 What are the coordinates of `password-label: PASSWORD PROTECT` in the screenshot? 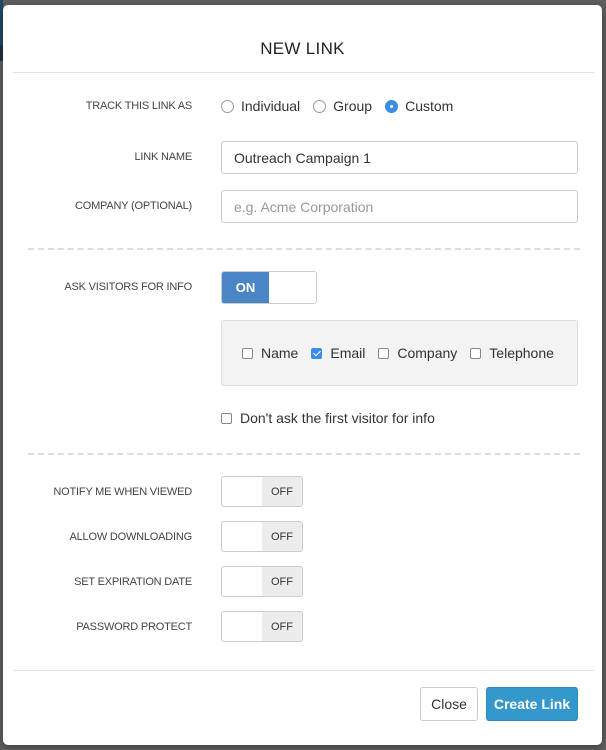 It's located at (134, 627).